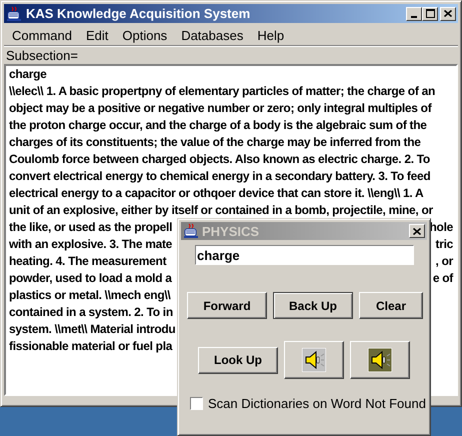  I want to click on definition-line: heating. 4. The measurement, so click(87, 261).